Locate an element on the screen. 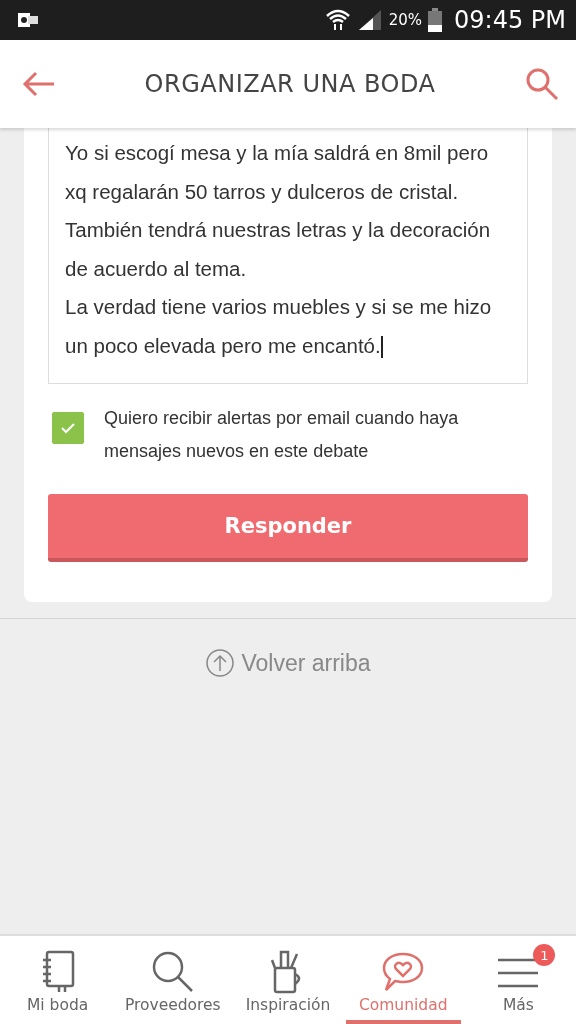 This screenshot has width=576, height=1024. nav-tab: Inspiración is located at coordinates (288, 980).